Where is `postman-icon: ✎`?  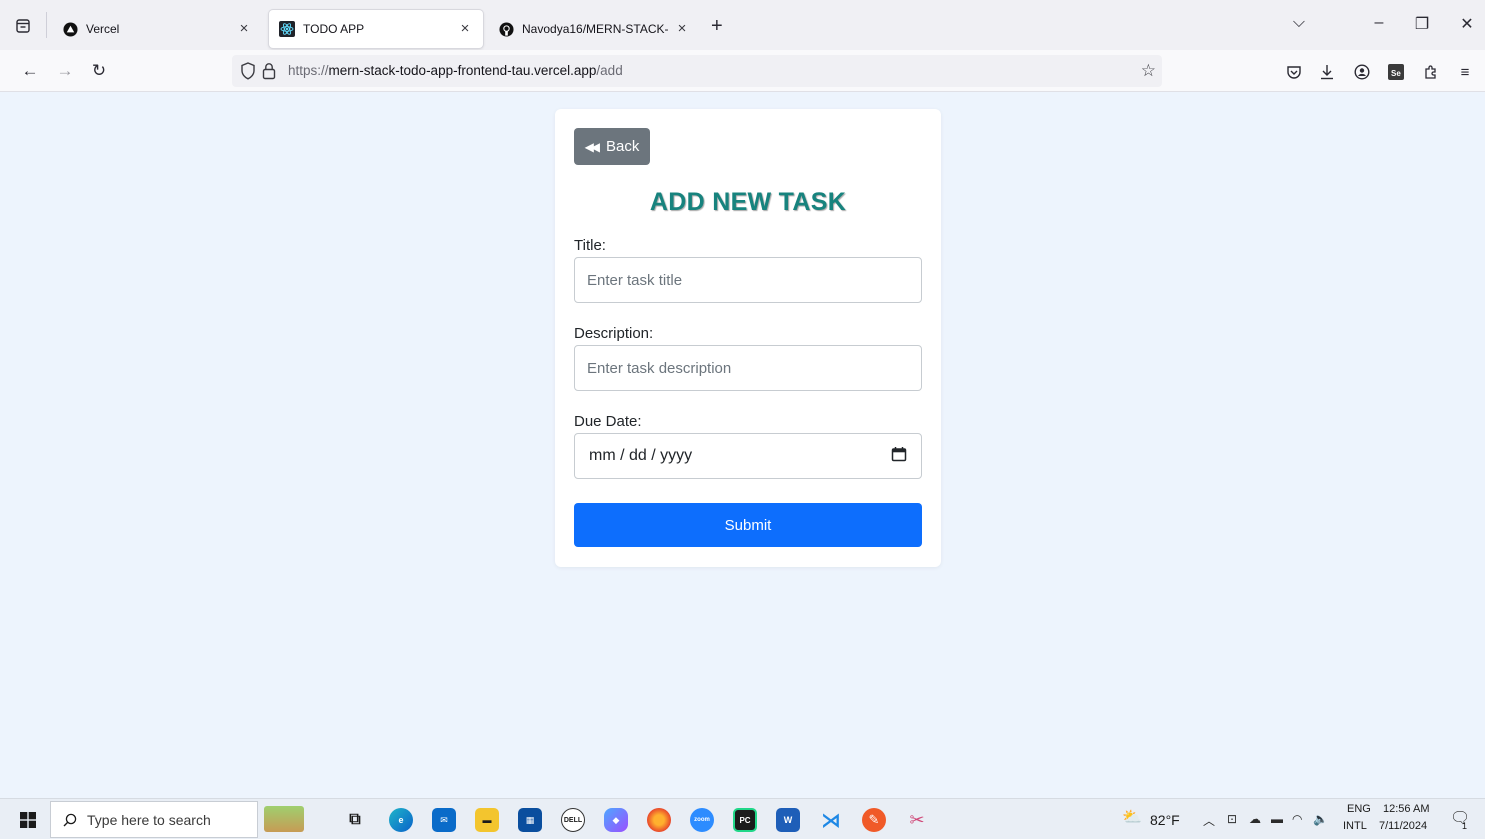
postman-icon: ✎ is located at coordinates (874, 820).